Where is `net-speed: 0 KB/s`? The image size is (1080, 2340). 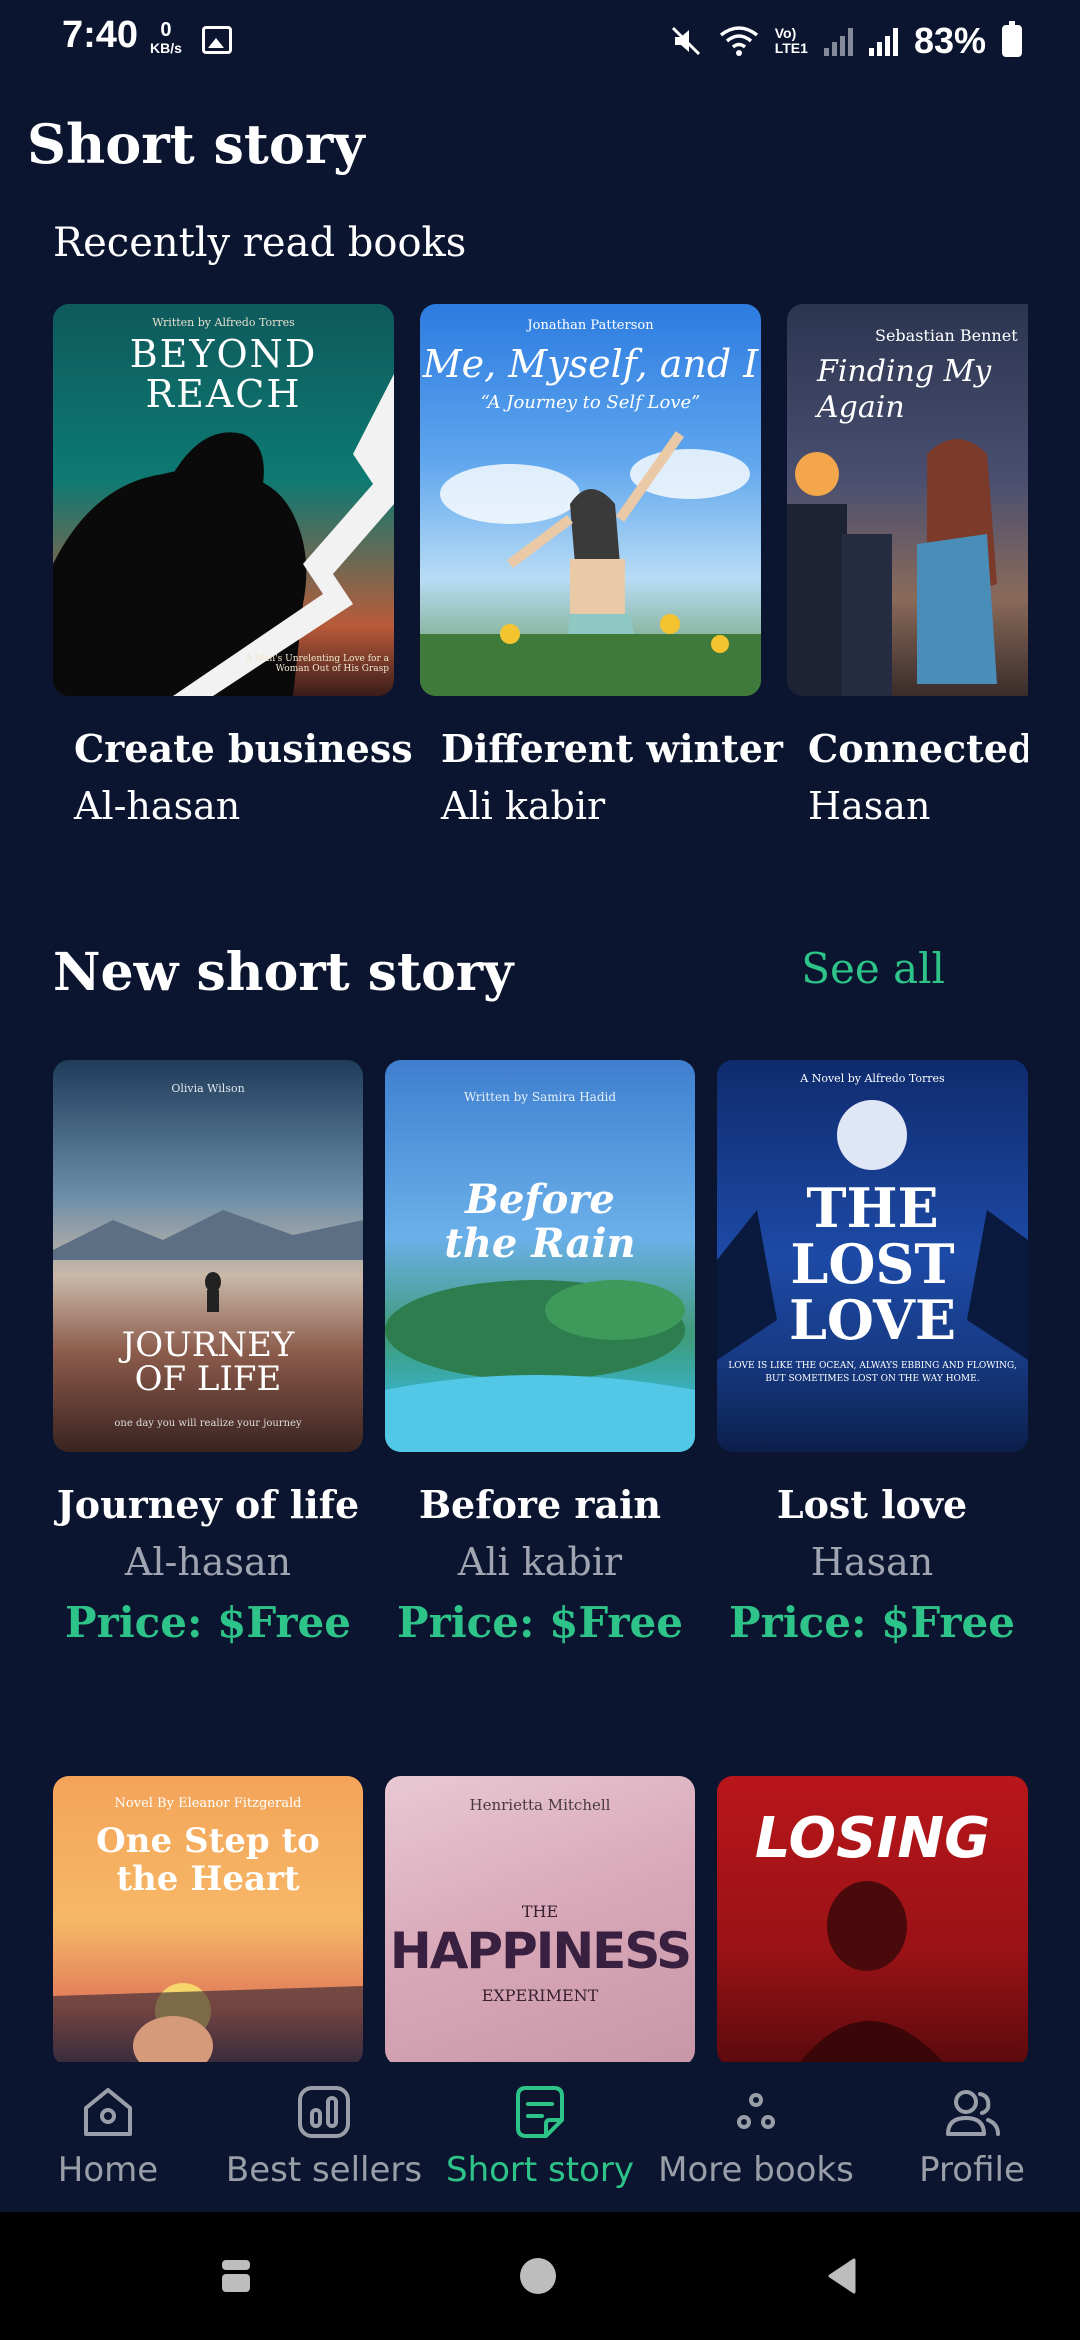
net-speed: 0 KB/s is located at coordinates (166, 38).